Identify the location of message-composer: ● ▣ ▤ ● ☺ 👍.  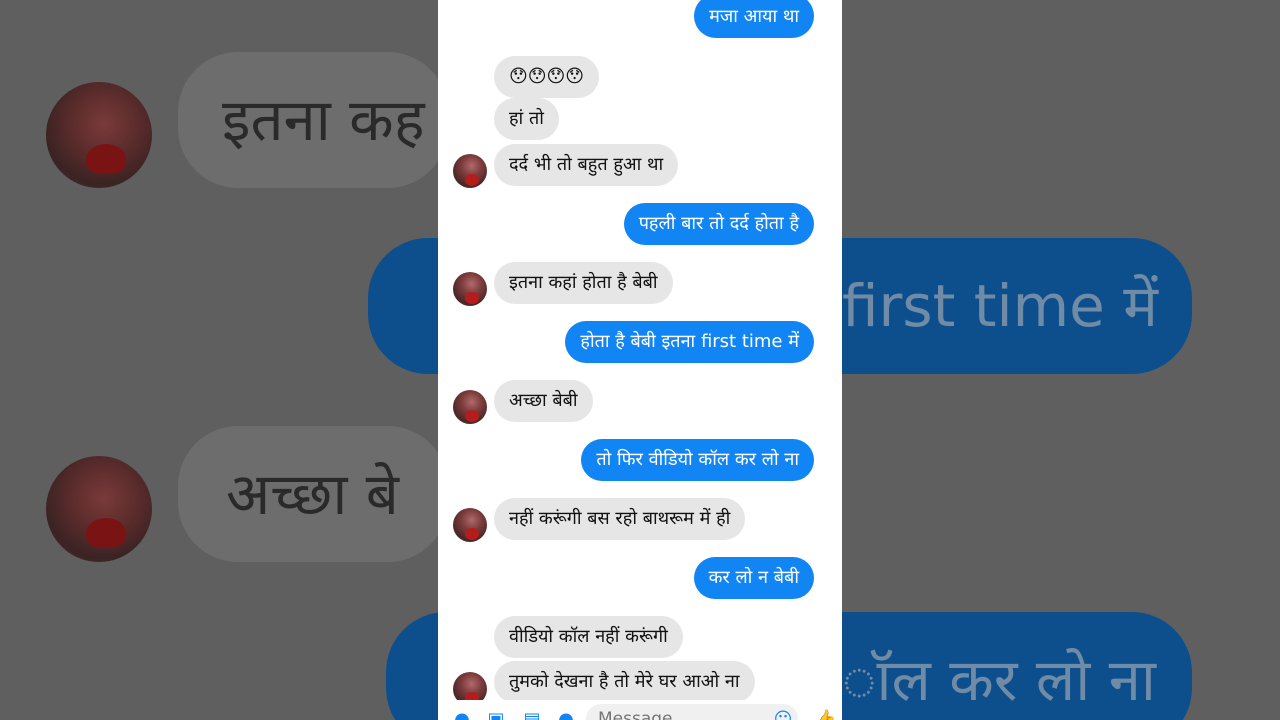
(640, 710).